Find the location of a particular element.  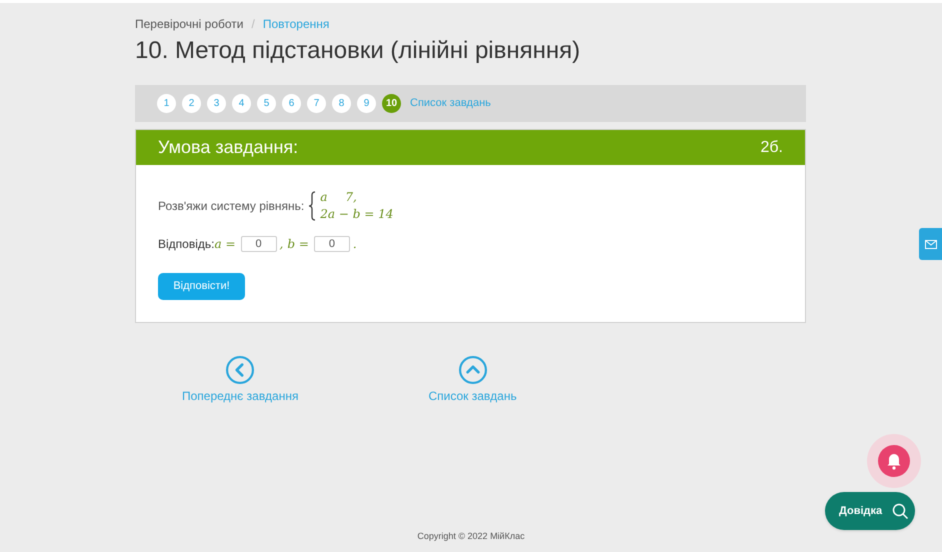

page-number: 9 is located at coordinates (366, 103).